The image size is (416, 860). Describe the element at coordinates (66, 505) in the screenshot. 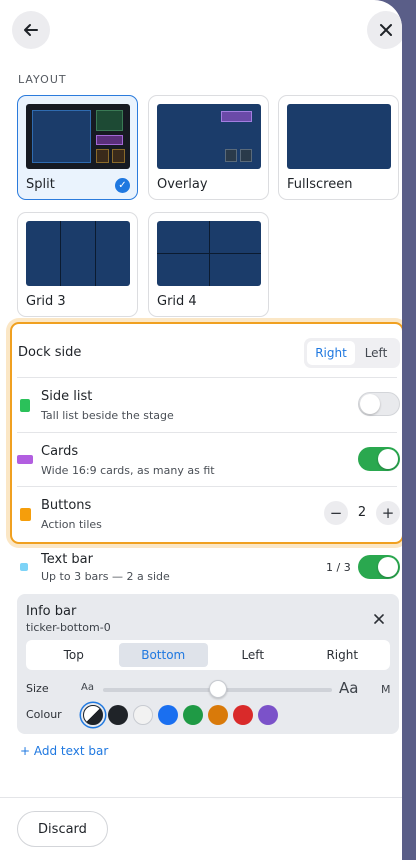

I see `buttons-title: Buttons` at that location.